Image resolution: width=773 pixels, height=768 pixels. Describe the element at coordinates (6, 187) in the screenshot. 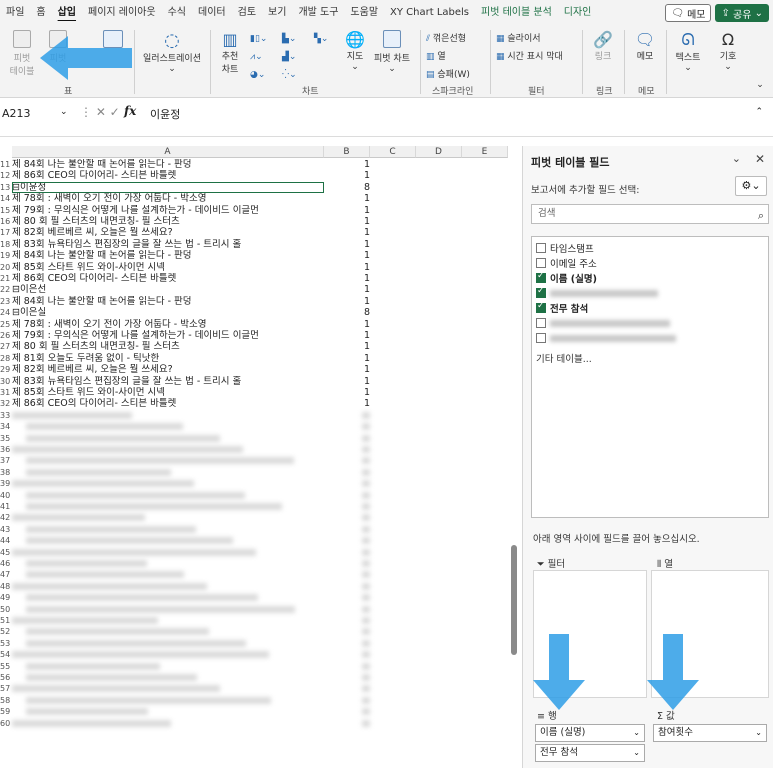

I see `row-number: 13` at that location.